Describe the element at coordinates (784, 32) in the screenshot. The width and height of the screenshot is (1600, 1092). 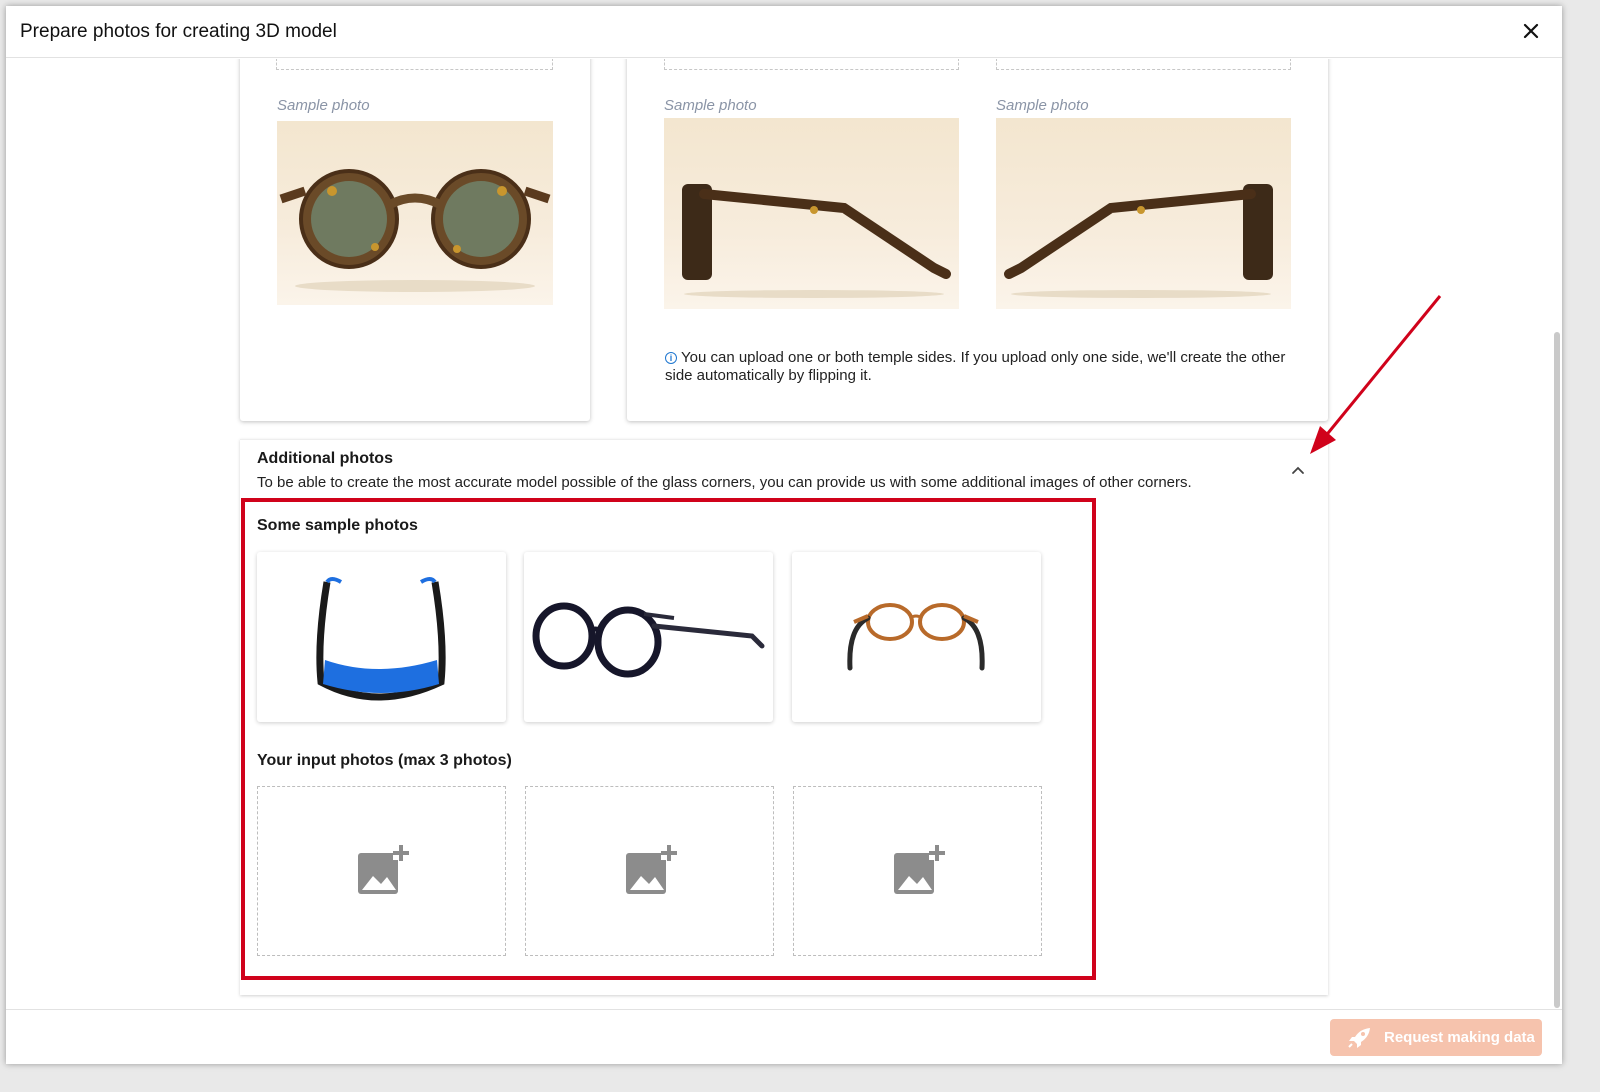
I see `dialog-header: Prepare photos for creating 3D model` at that location.